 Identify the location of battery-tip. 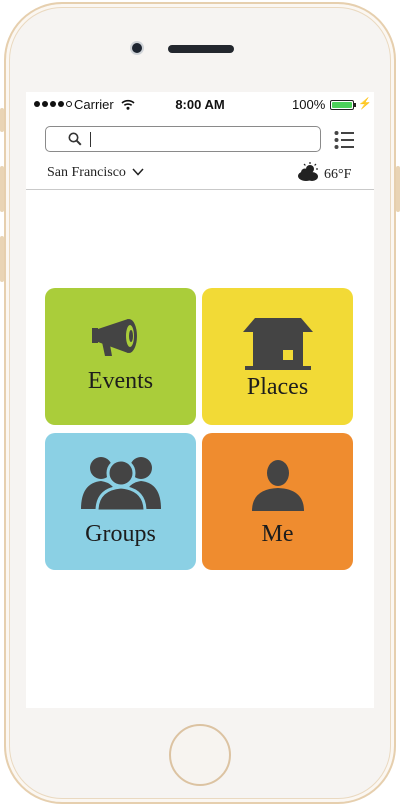
(355, 105).